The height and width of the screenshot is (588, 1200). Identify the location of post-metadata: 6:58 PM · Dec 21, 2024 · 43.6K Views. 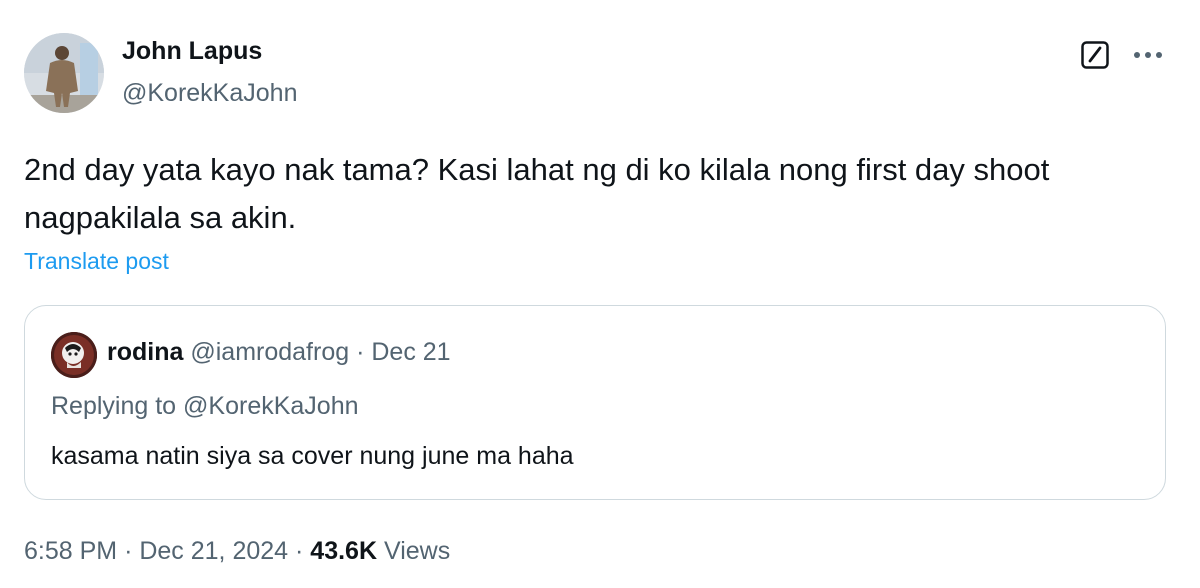
(237, 551).